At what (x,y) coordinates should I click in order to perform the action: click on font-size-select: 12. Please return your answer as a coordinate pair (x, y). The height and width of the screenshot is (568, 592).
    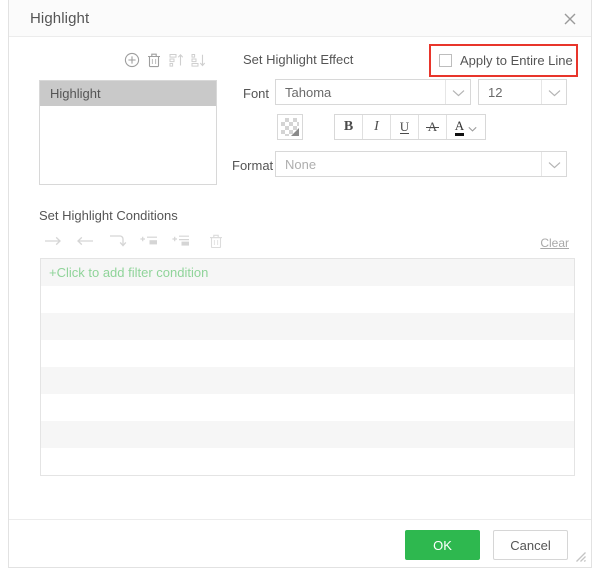
    Looking at the image, I should click on (522, 92).